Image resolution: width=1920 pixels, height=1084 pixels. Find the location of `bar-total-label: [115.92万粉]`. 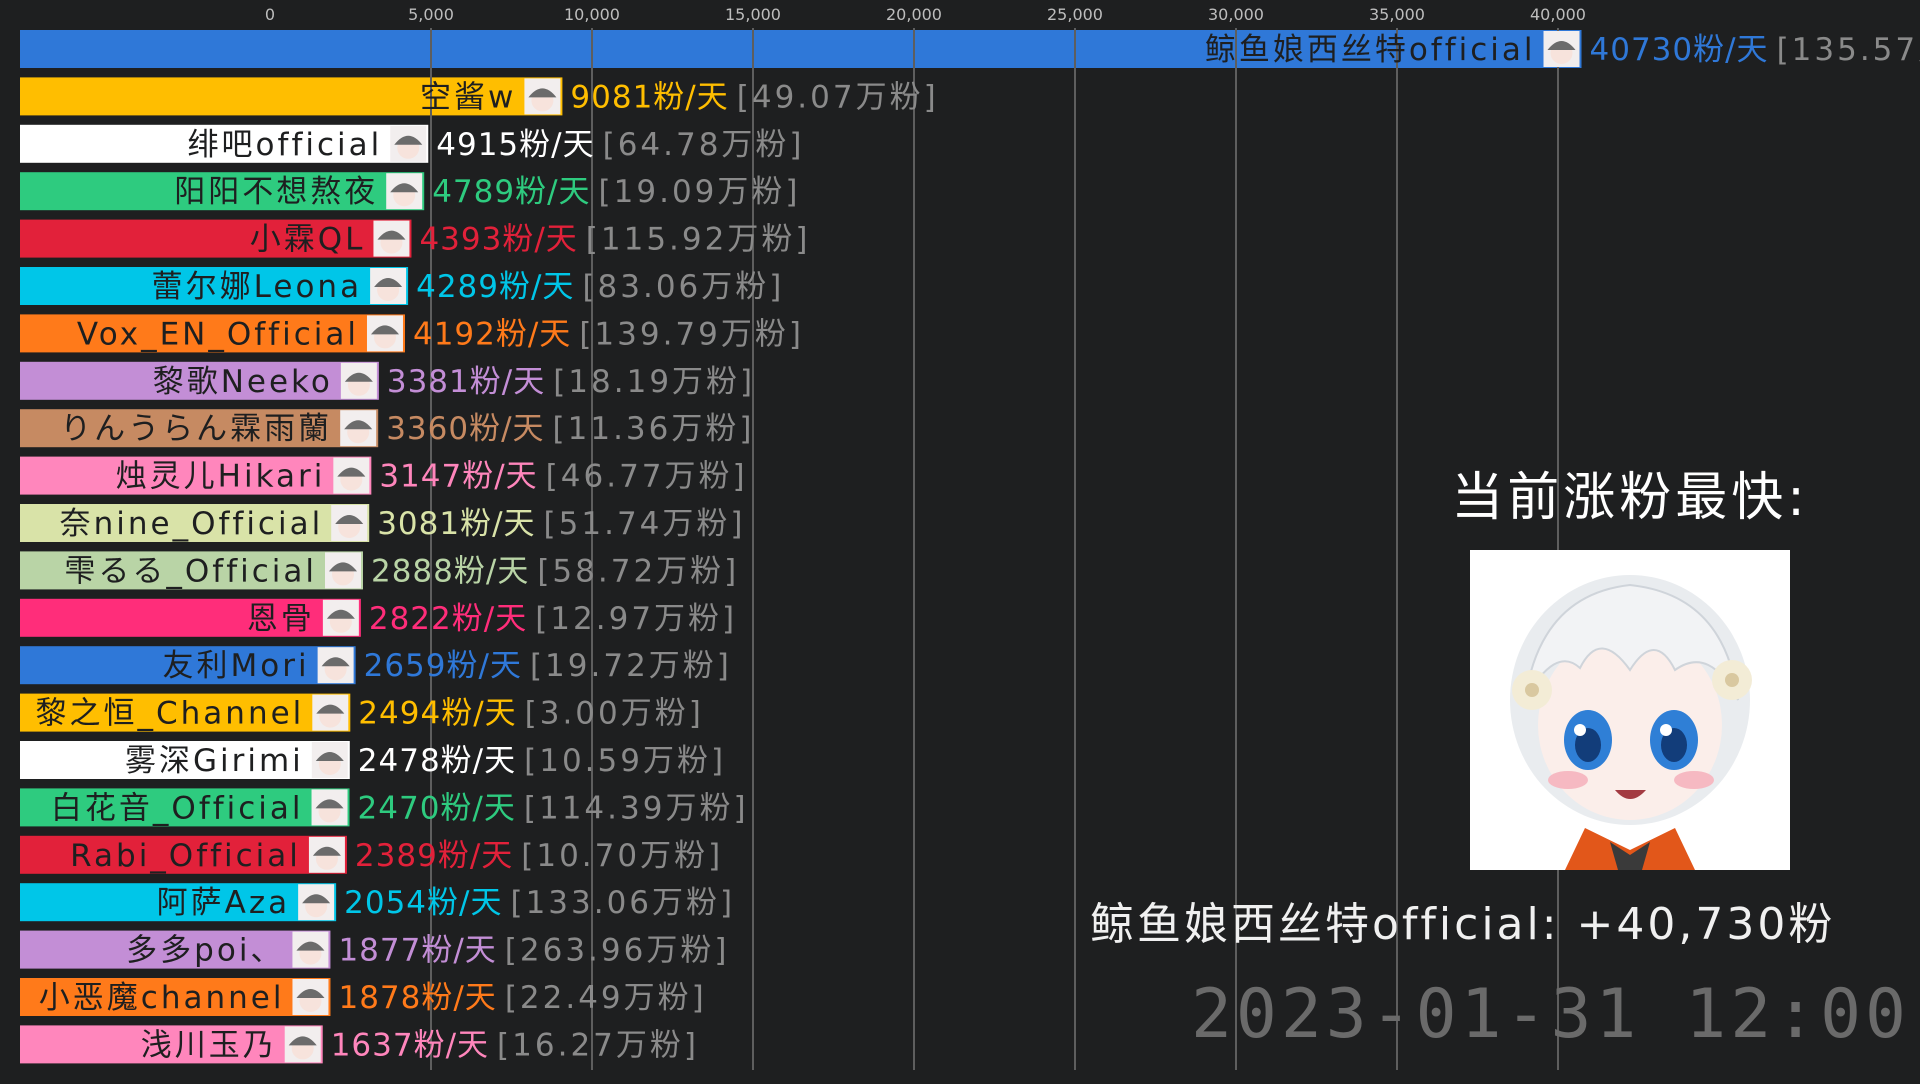

bar-total-label: [115.92万粉] is located at coordinates (698, 240).